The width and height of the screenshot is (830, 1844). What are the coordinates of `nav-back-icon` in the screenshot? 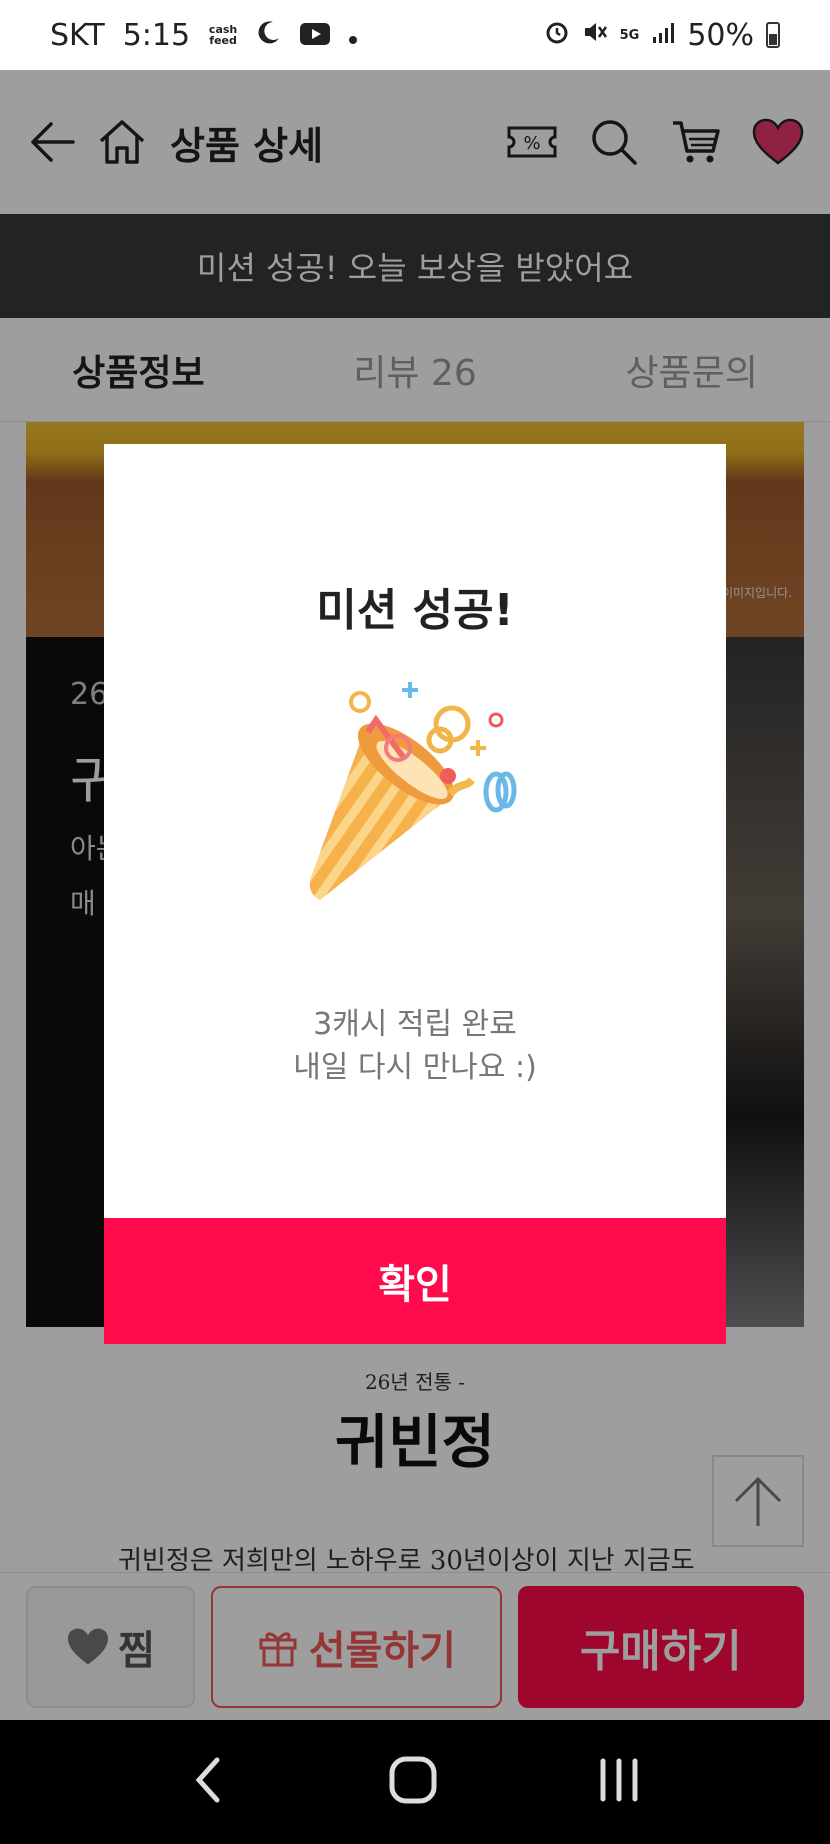 It's located at (209, 1782).